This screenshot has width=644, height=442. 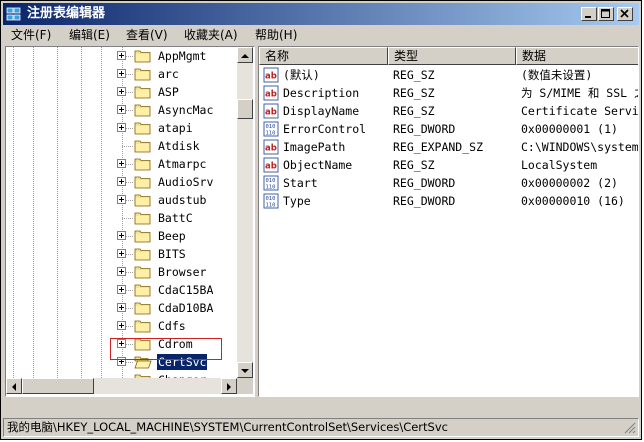 I want to click on tree-item: Changer, so click(x=121, y=374).